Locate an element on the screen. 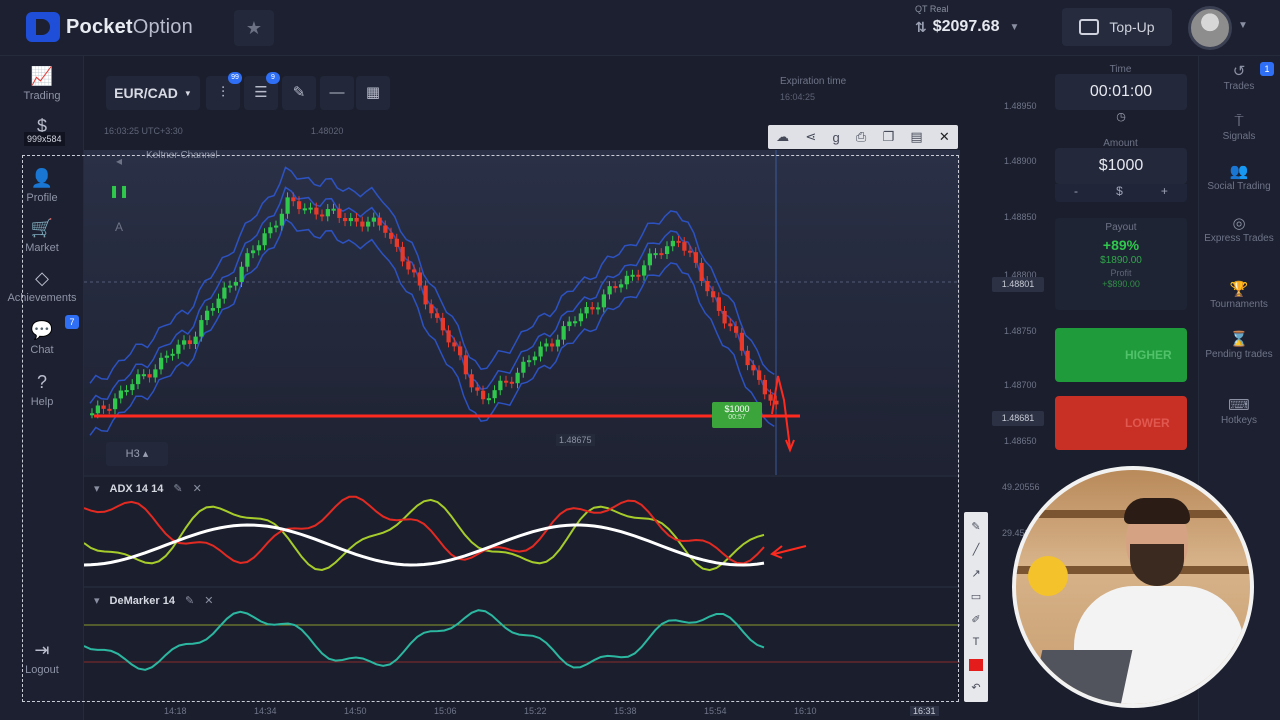 Image resolution: width=1280 pixels, height=720 pixels. sidebar-item-profile: 👤 Profile is located at coordinates (42, 186).